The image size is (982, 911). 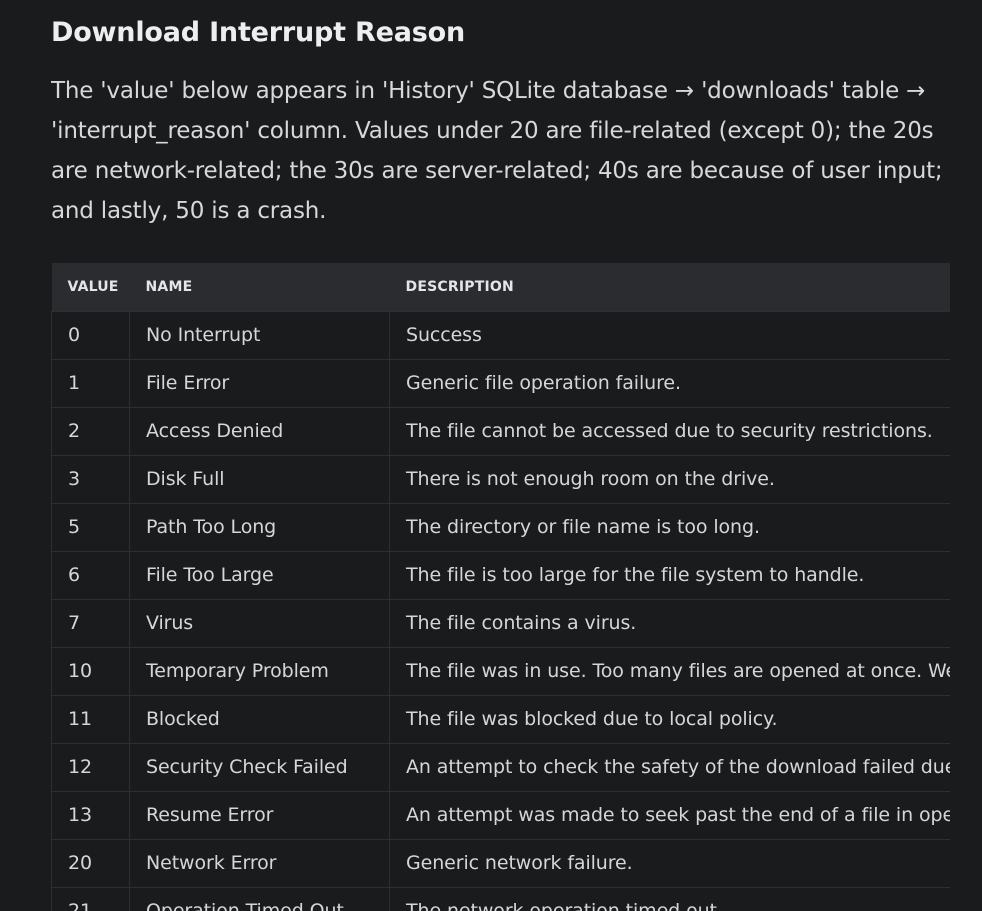 I want to click on cell-description: Generic file operation failure., so click(x=669, y=383).